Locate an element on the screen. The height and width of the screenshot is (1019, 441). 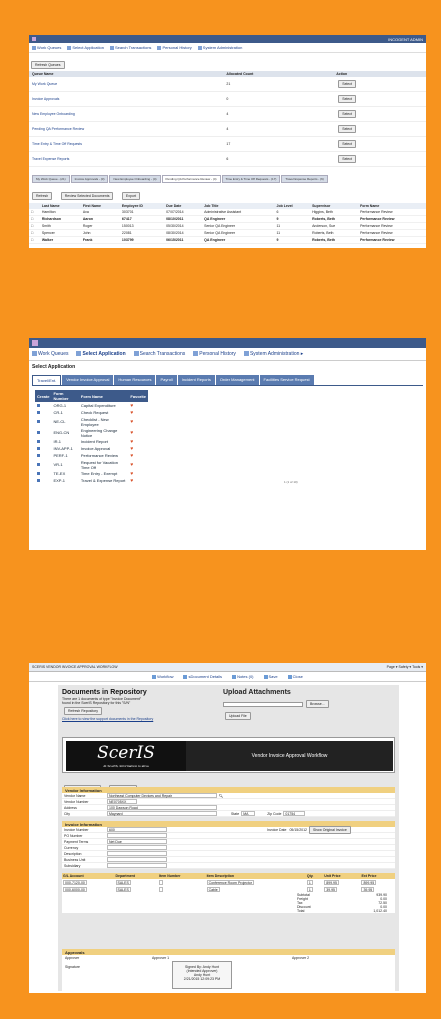
tab-queue-4: Time Entry & Time Off Requests - (17) is located at coordinates (251, 179).